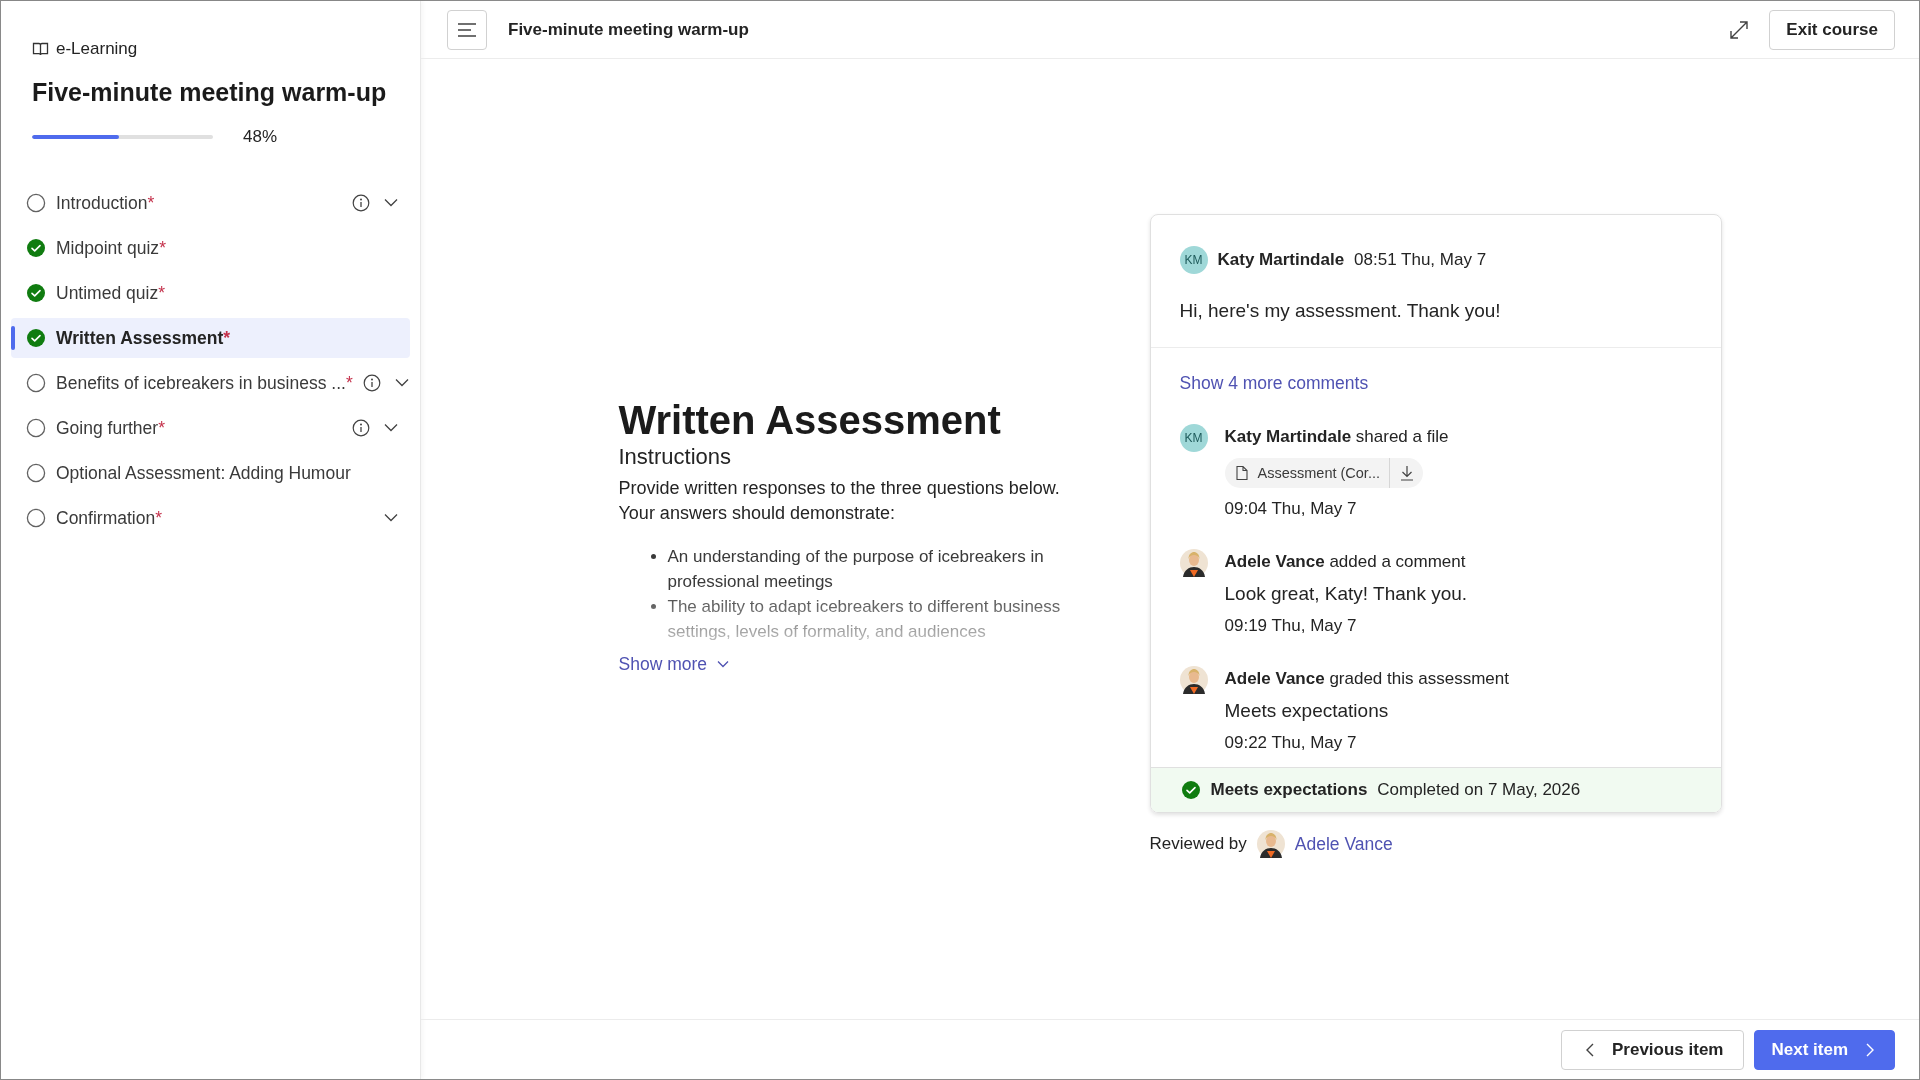  I want to click on item-label: Confirmation*, so click(110, 518).